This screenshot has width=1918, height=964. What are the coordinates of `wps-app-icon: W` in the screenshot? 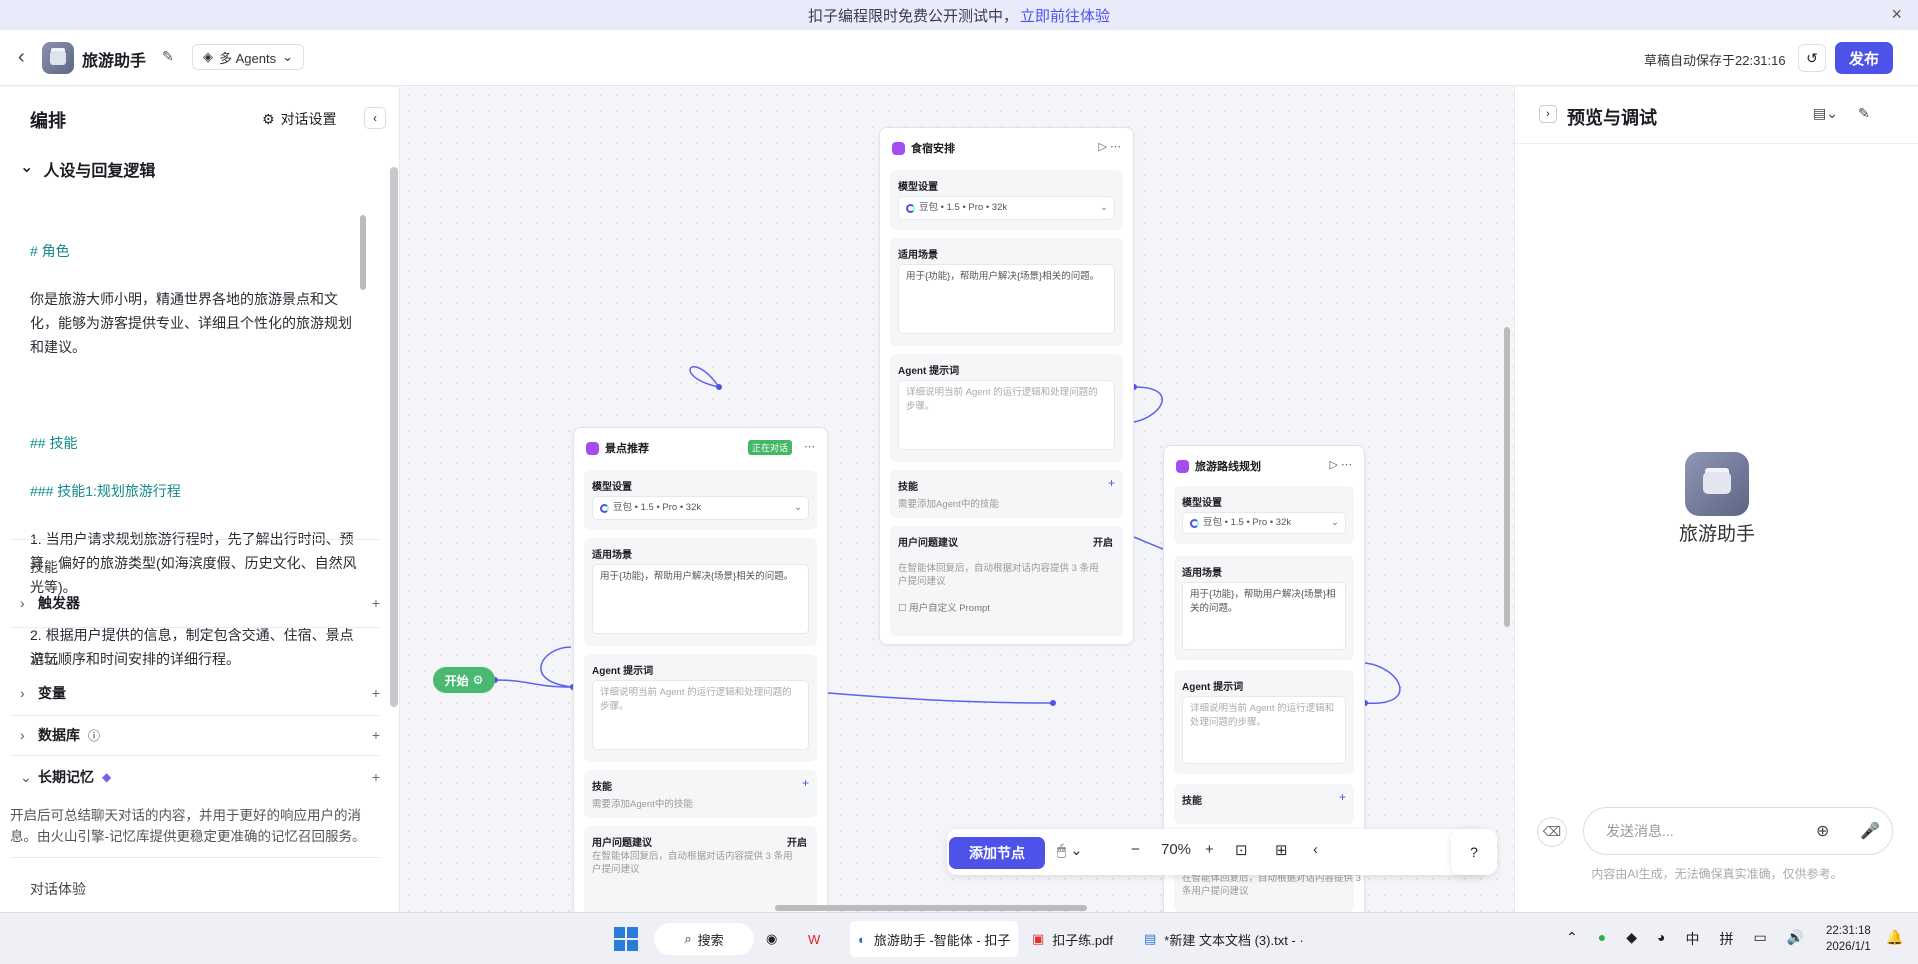 It's located at (814, 939).